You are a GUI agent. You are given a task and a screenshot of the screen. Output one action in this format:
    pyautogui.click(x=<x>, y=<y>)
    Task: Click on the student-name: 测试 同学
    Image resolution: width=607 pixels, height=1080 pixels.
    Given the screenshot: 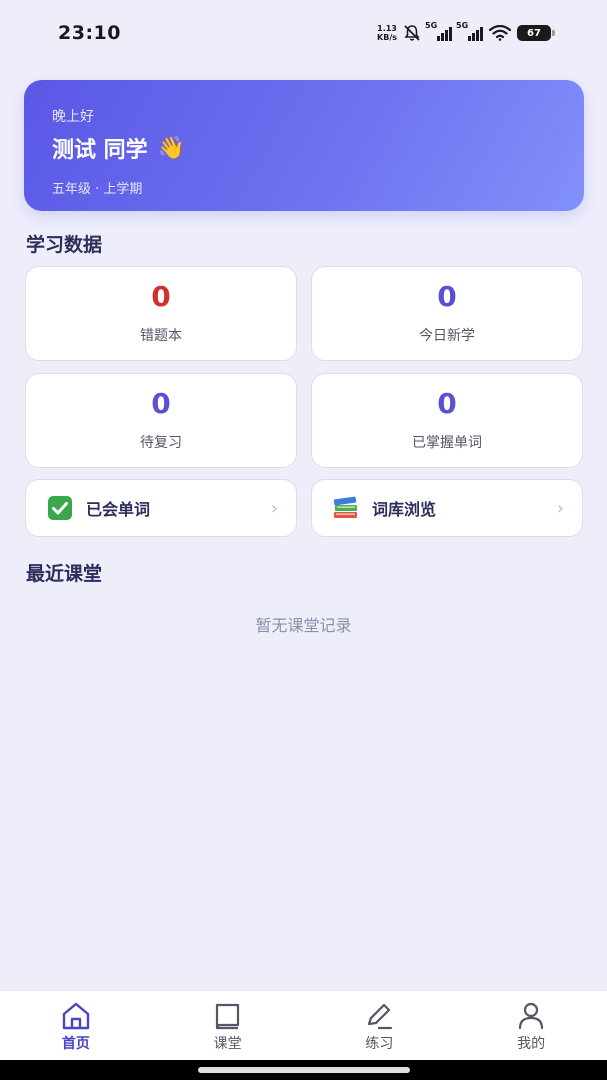 What is the action you would take?
    pyautogui.click(x=100, y=150)
    